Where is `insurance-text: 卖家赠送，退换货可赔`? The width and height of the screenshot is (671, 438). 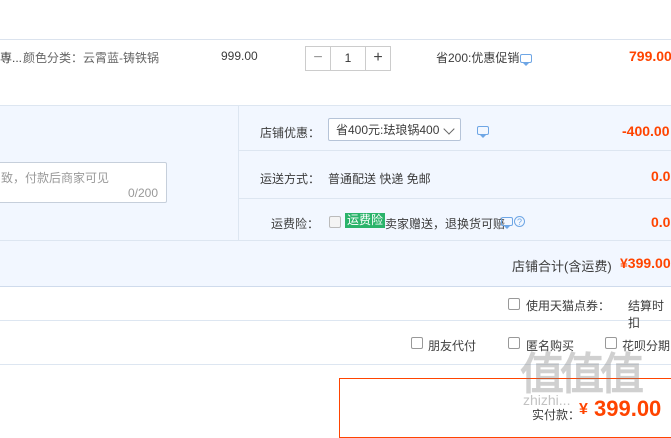
insurance-text: 卖家赠送，退换货可赔 is located at coordinates (445, 224).